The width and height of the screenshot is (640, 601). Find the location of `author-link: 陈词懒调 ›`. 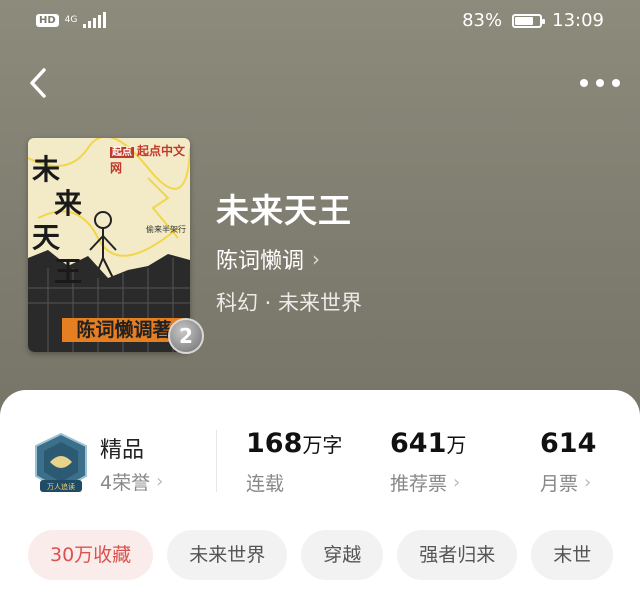

author-link: 陈词懒调 › is located at coordinates (268, 259).